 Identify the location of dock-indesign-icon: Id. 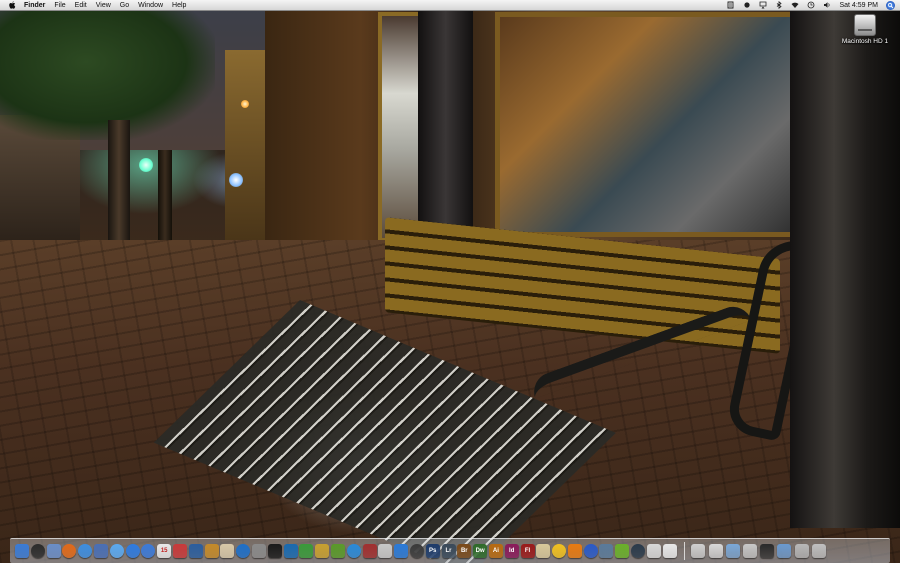
(511, 551).